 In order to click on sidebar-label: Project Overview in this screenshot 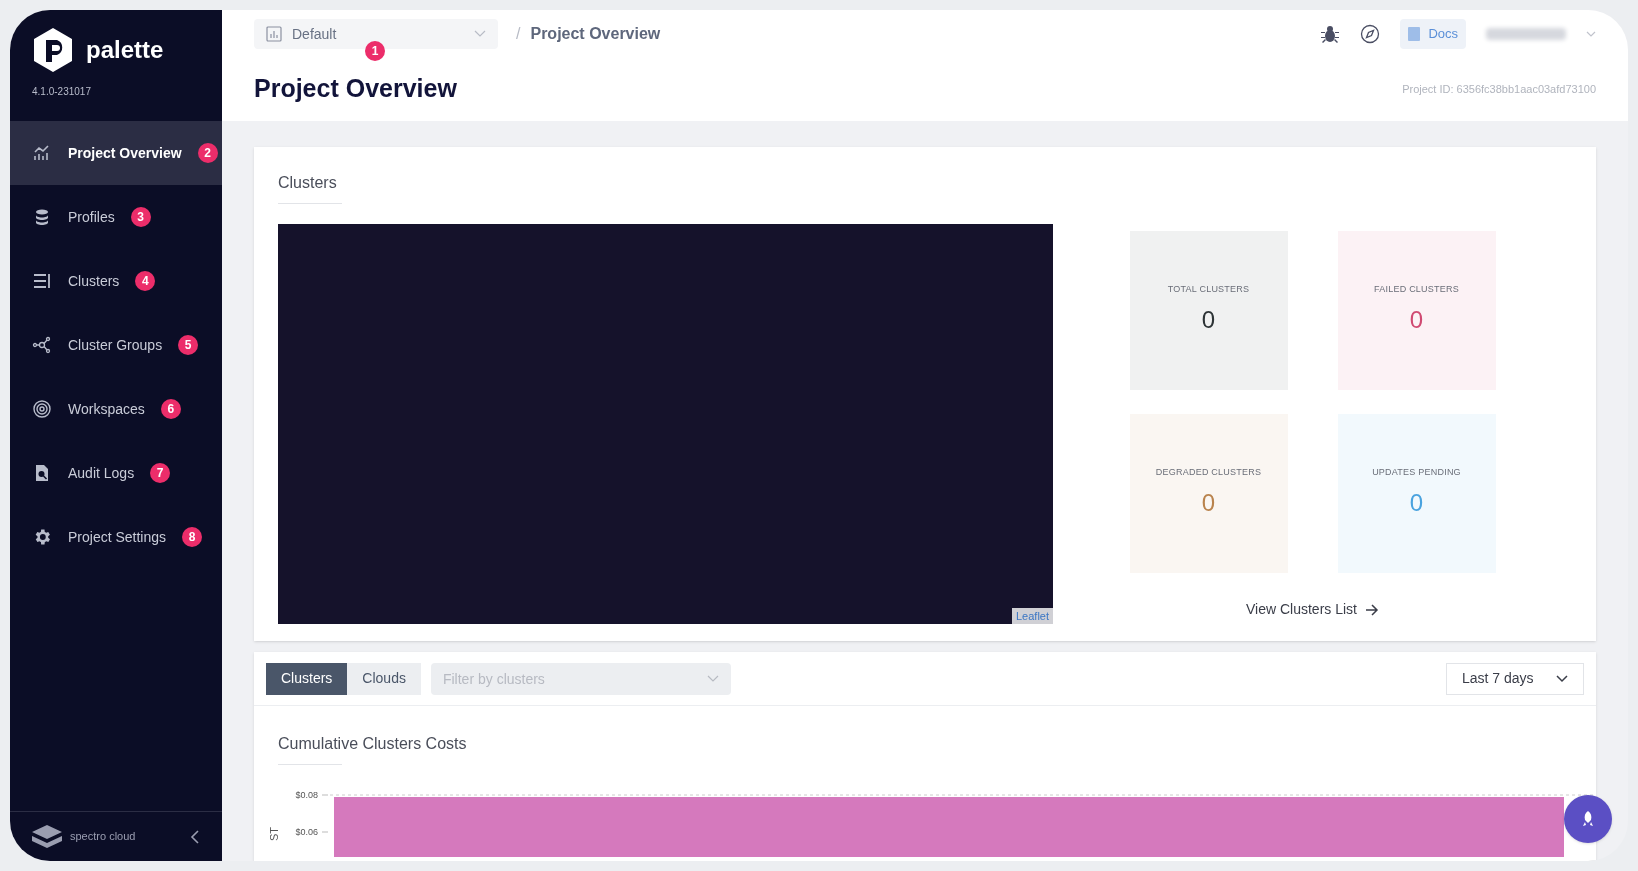, I will do `click(125, 153)`.